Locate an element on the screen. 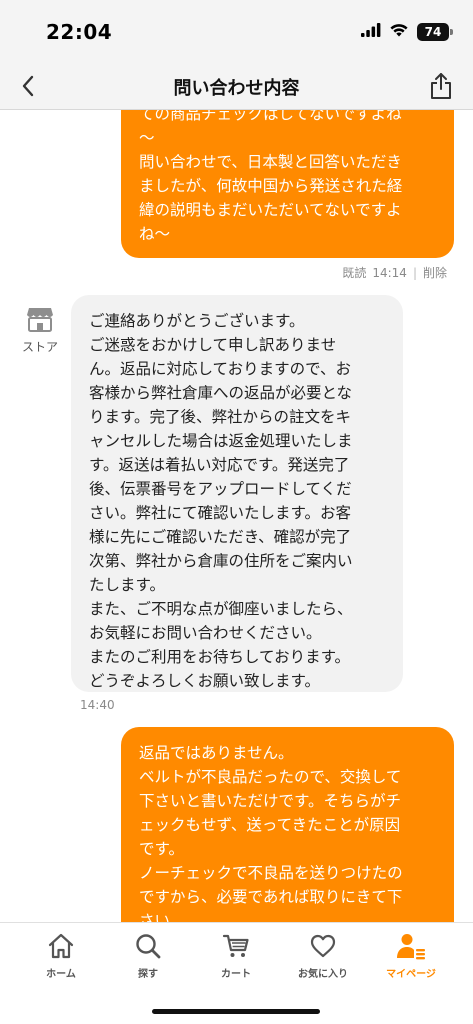 This screenshot has height=1024, width=473. message-line: ての商品チェックはしてないですよね is located at coordinates (270, 116).